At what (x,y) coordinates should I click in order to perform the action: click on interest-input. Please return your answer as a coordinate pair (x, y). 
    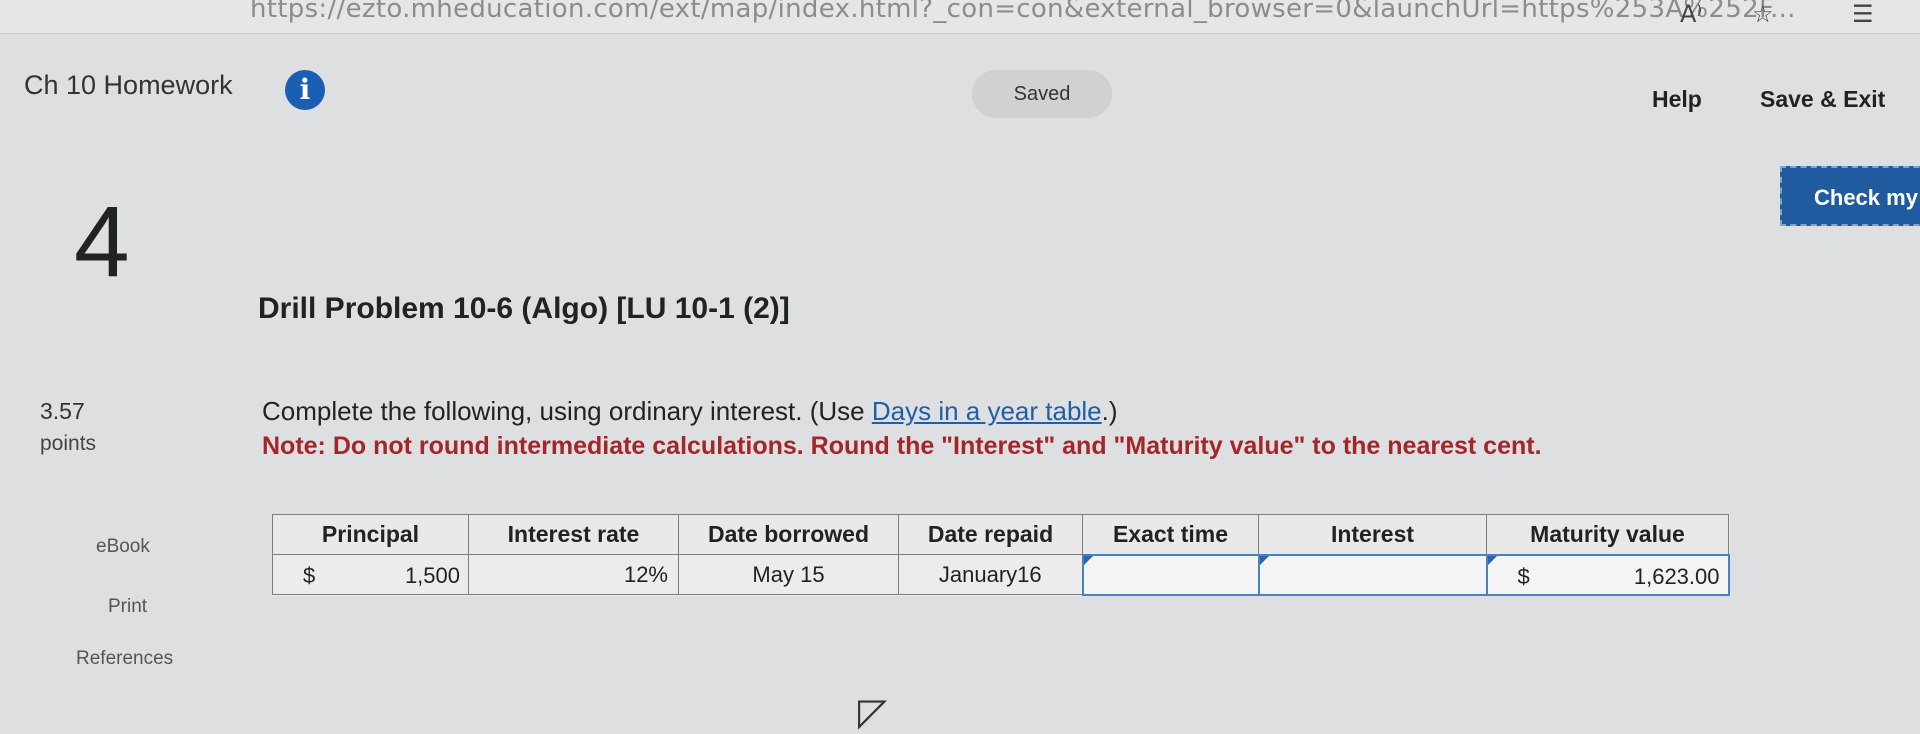
    Looking at the image, I should click on (1372, 574).